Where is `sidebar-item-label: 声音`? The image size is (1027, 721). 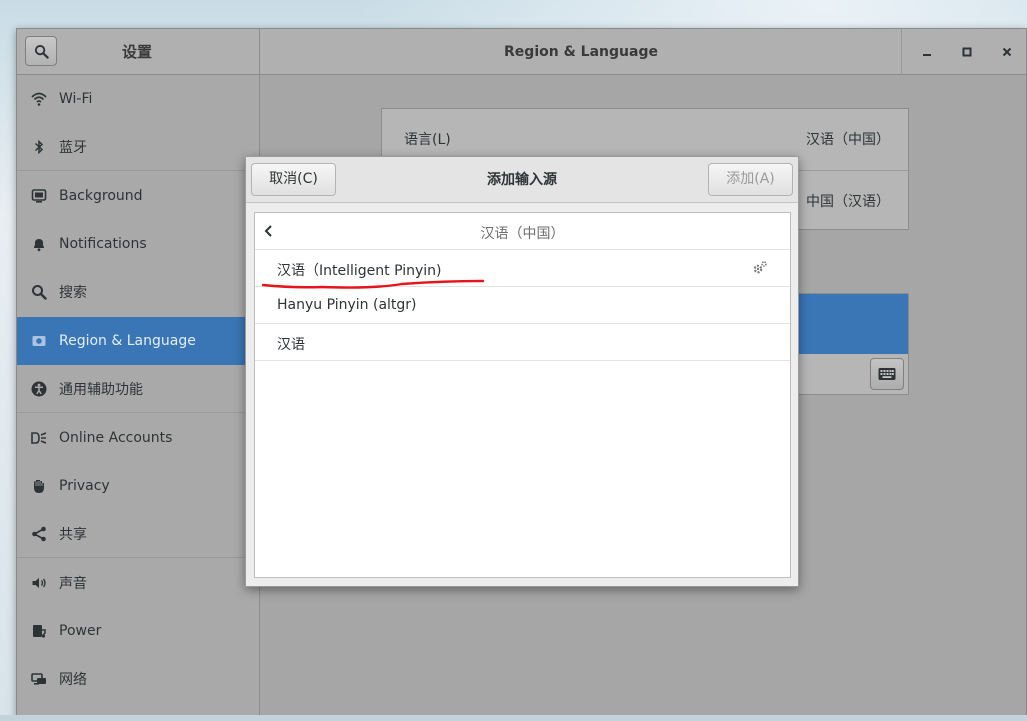 sidebar-item-label: 声音 is located at coordinates (73, 584).